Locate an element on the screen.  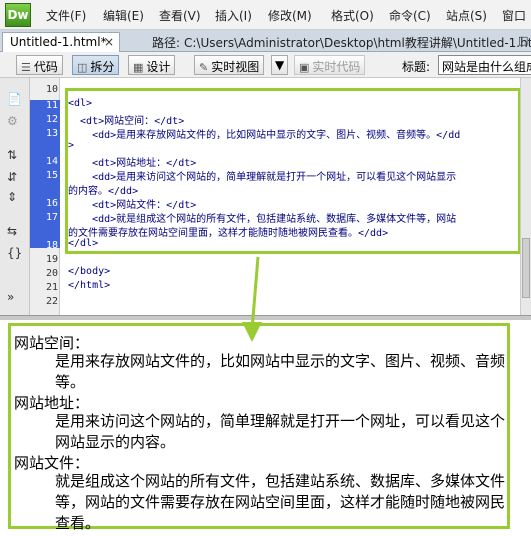
live-code-label: 实时代码 is located at coordinates (336, 67).